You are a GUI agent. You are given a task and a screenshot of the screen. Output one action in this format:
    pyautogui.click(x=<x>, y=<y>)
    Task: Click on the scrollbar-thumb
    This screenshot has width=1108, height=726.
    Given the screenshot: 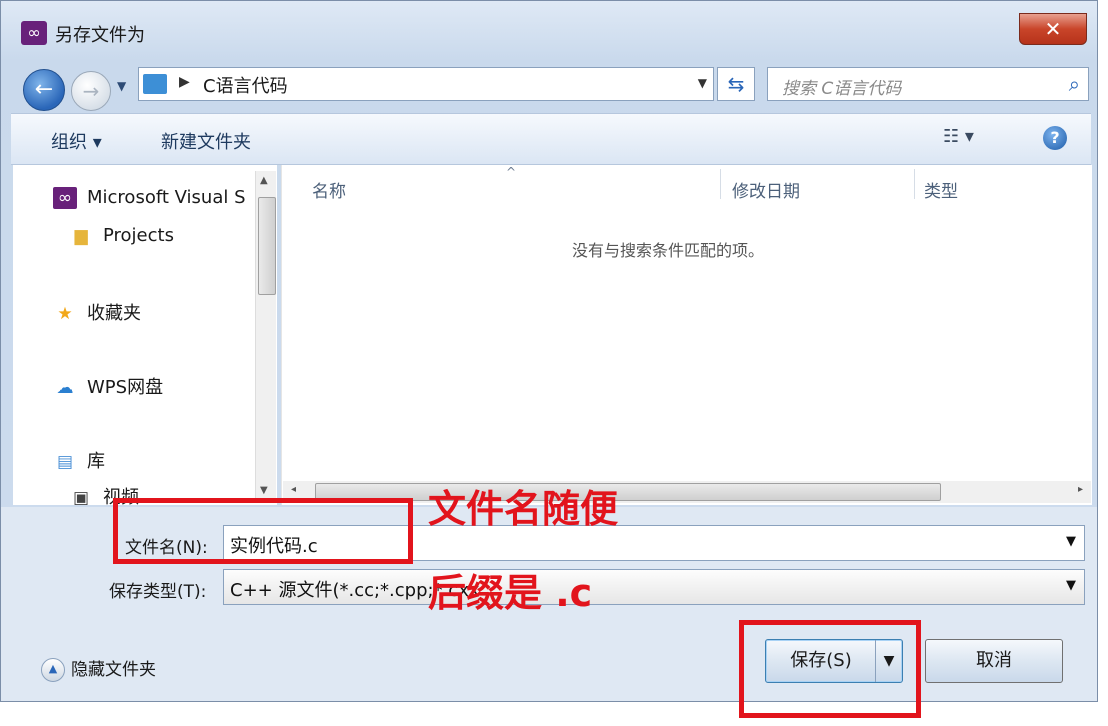 What is the action you would take?
    pyautogui.click(x=267, y=246)
    